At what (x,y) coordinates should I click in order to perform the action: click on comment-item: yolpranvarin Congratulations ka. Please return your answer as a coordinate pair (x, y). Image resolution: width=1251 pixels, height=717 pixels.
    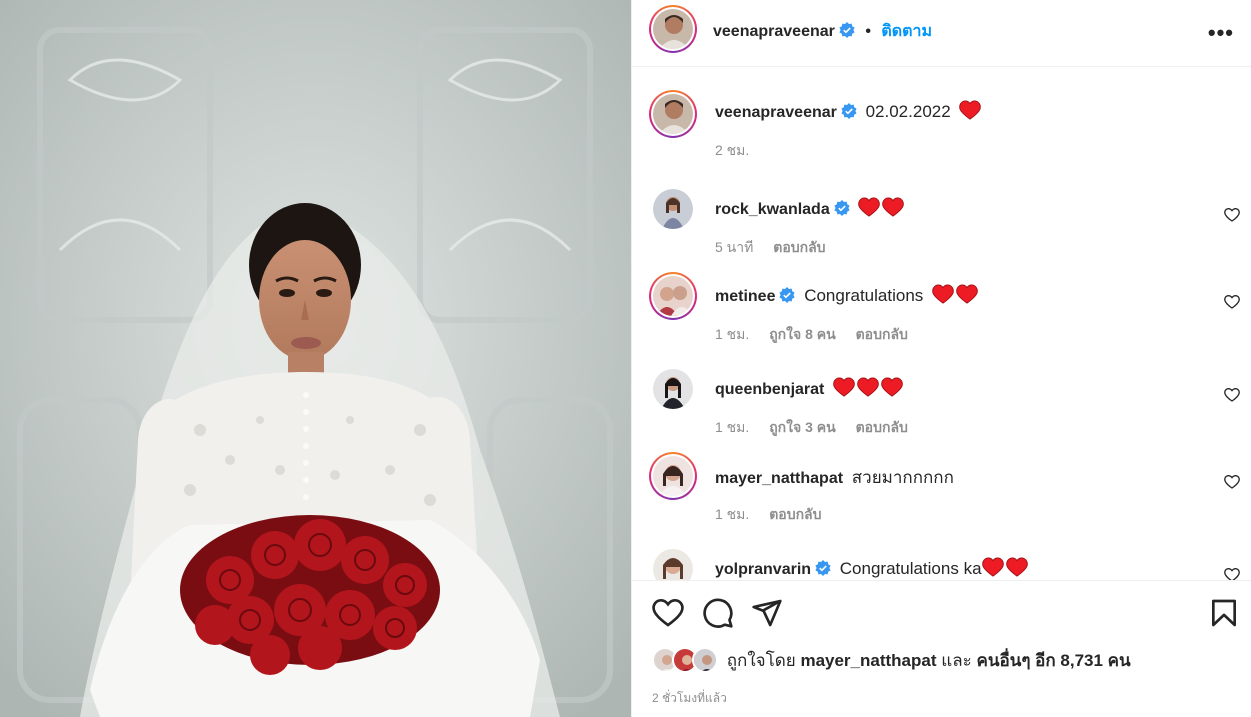
    Looking at the image, I should click on (941, 562).